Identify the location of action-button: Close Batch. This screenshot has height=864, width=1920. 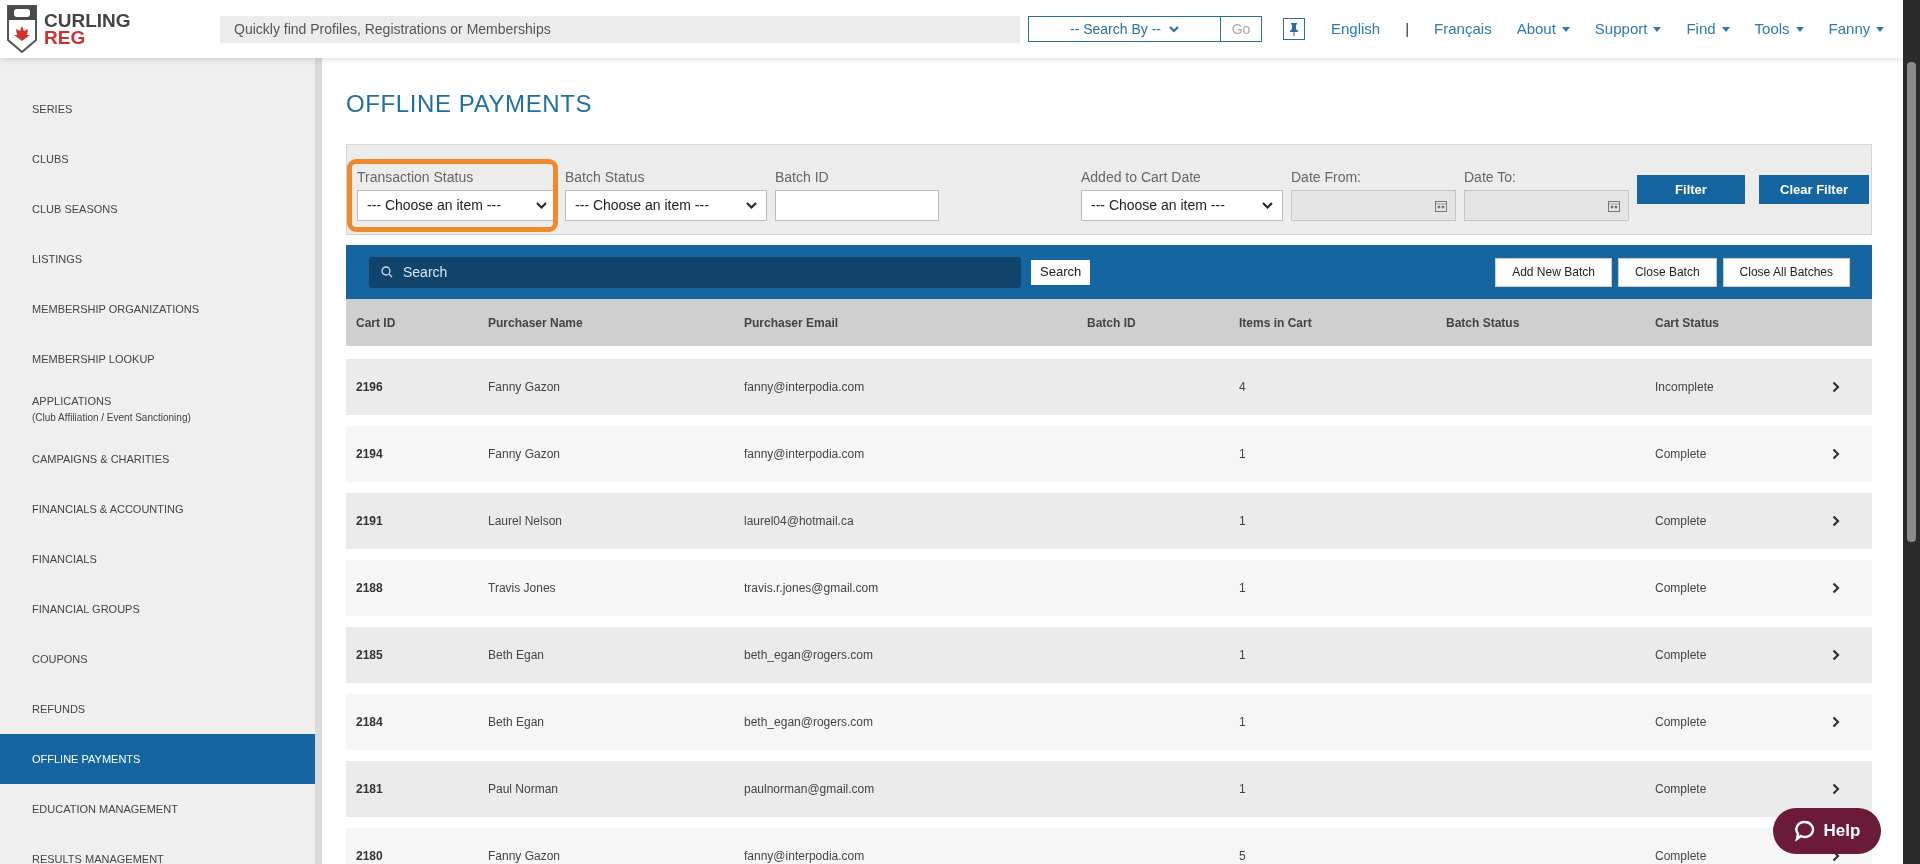
(1667, 272).